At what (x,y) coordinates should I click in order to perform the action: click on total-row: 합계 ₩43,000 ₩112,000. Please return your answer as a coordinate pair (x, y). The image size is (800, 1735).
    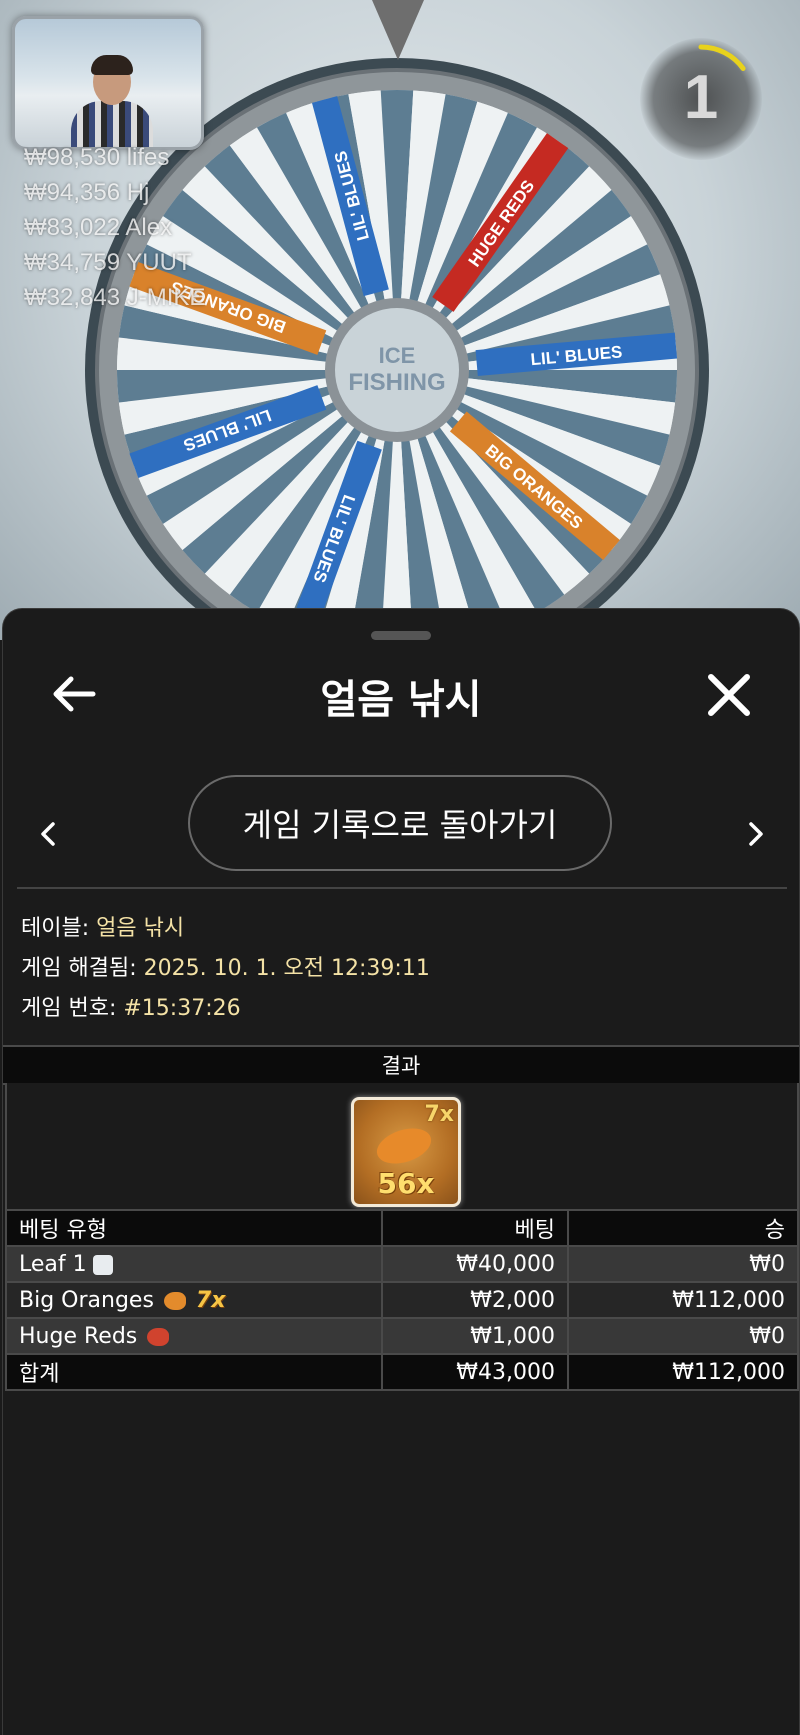
    Looking at the image, I should click on (402, 1372).